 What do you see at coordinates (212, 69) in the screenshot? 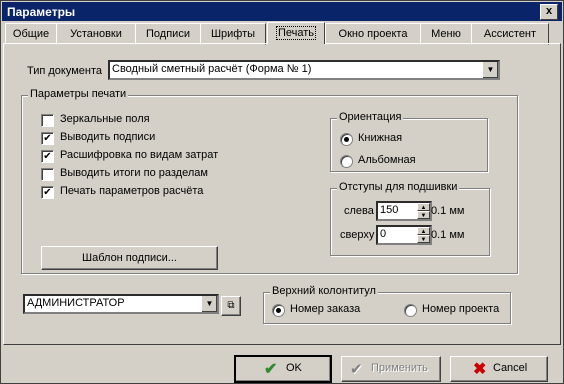
I see `doc-type-value: Сводный сметный расчёт (Форма № 1)` at bounding box center [212, 69].